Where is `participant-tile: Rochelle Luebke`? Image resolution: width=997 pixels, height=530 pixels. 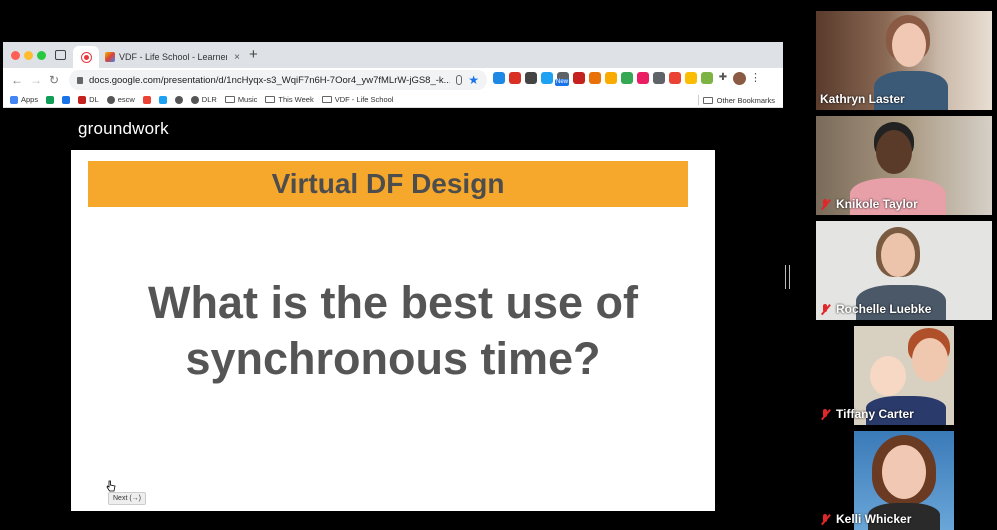 participant-tile: Rochelle Luebke is located at coordinates (904, 270).